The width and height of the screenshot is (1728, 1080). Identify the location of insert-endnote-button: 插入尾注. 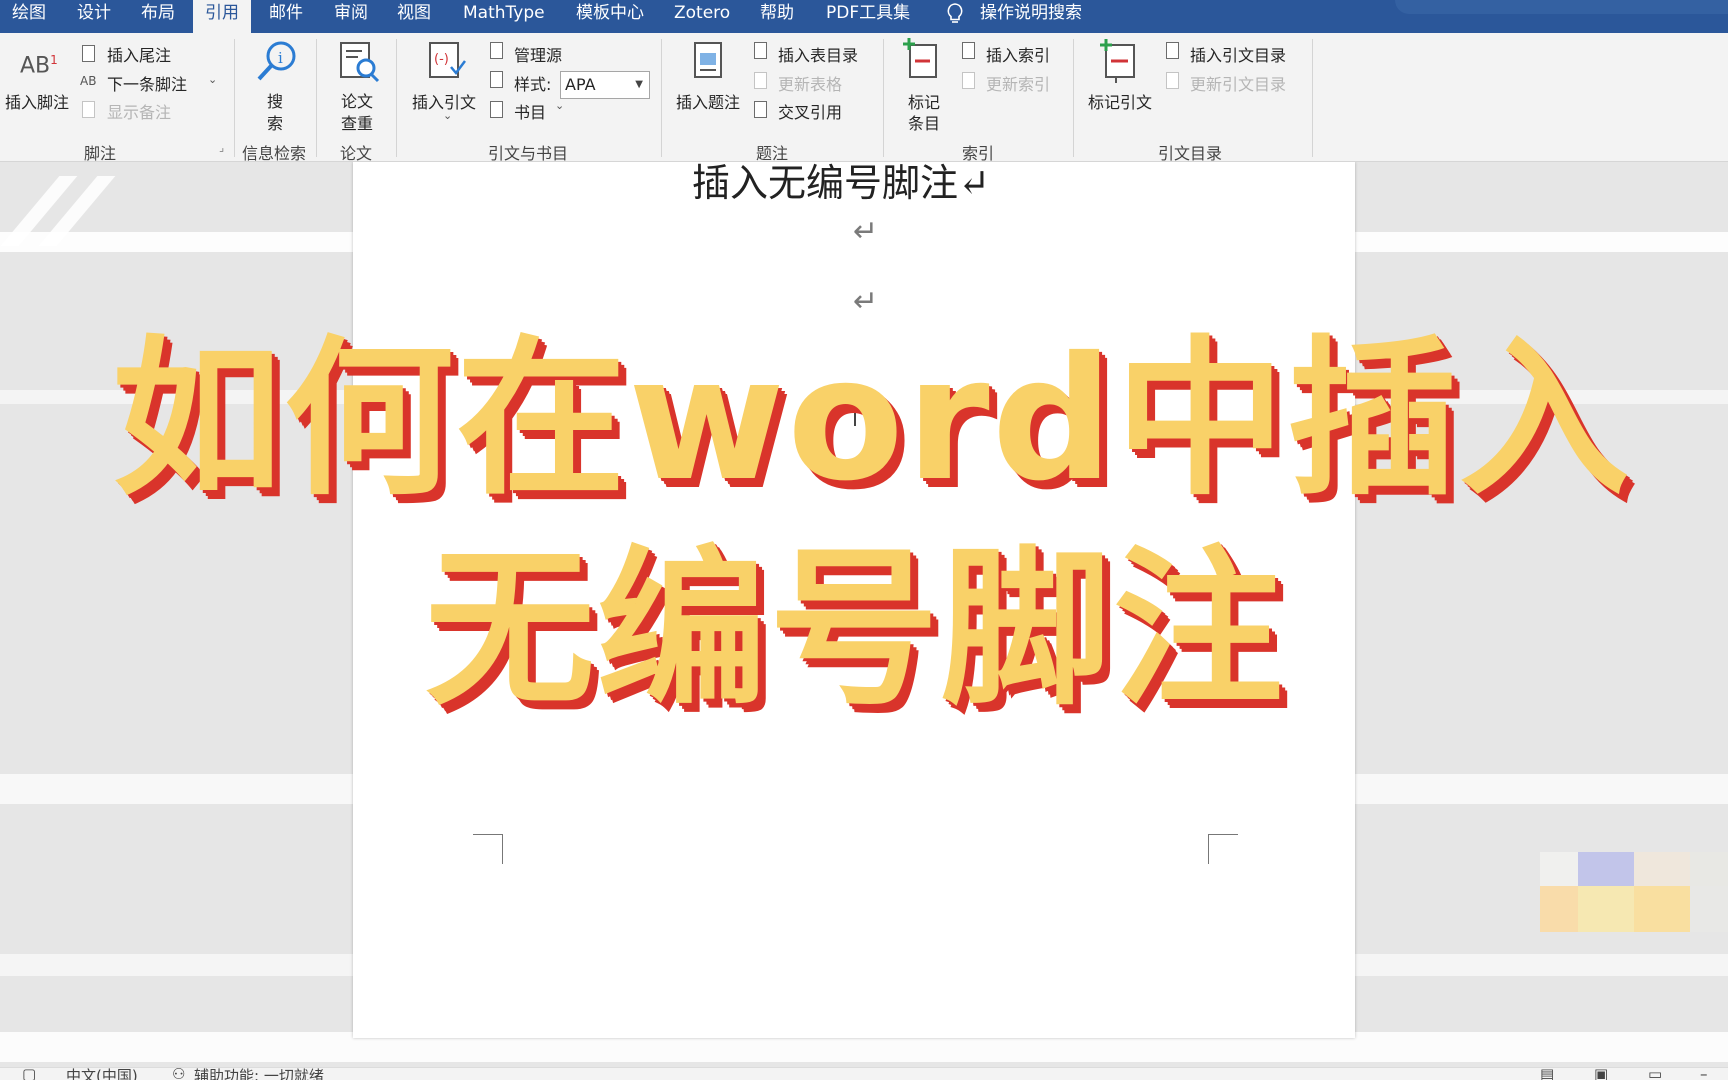
(139, 54).